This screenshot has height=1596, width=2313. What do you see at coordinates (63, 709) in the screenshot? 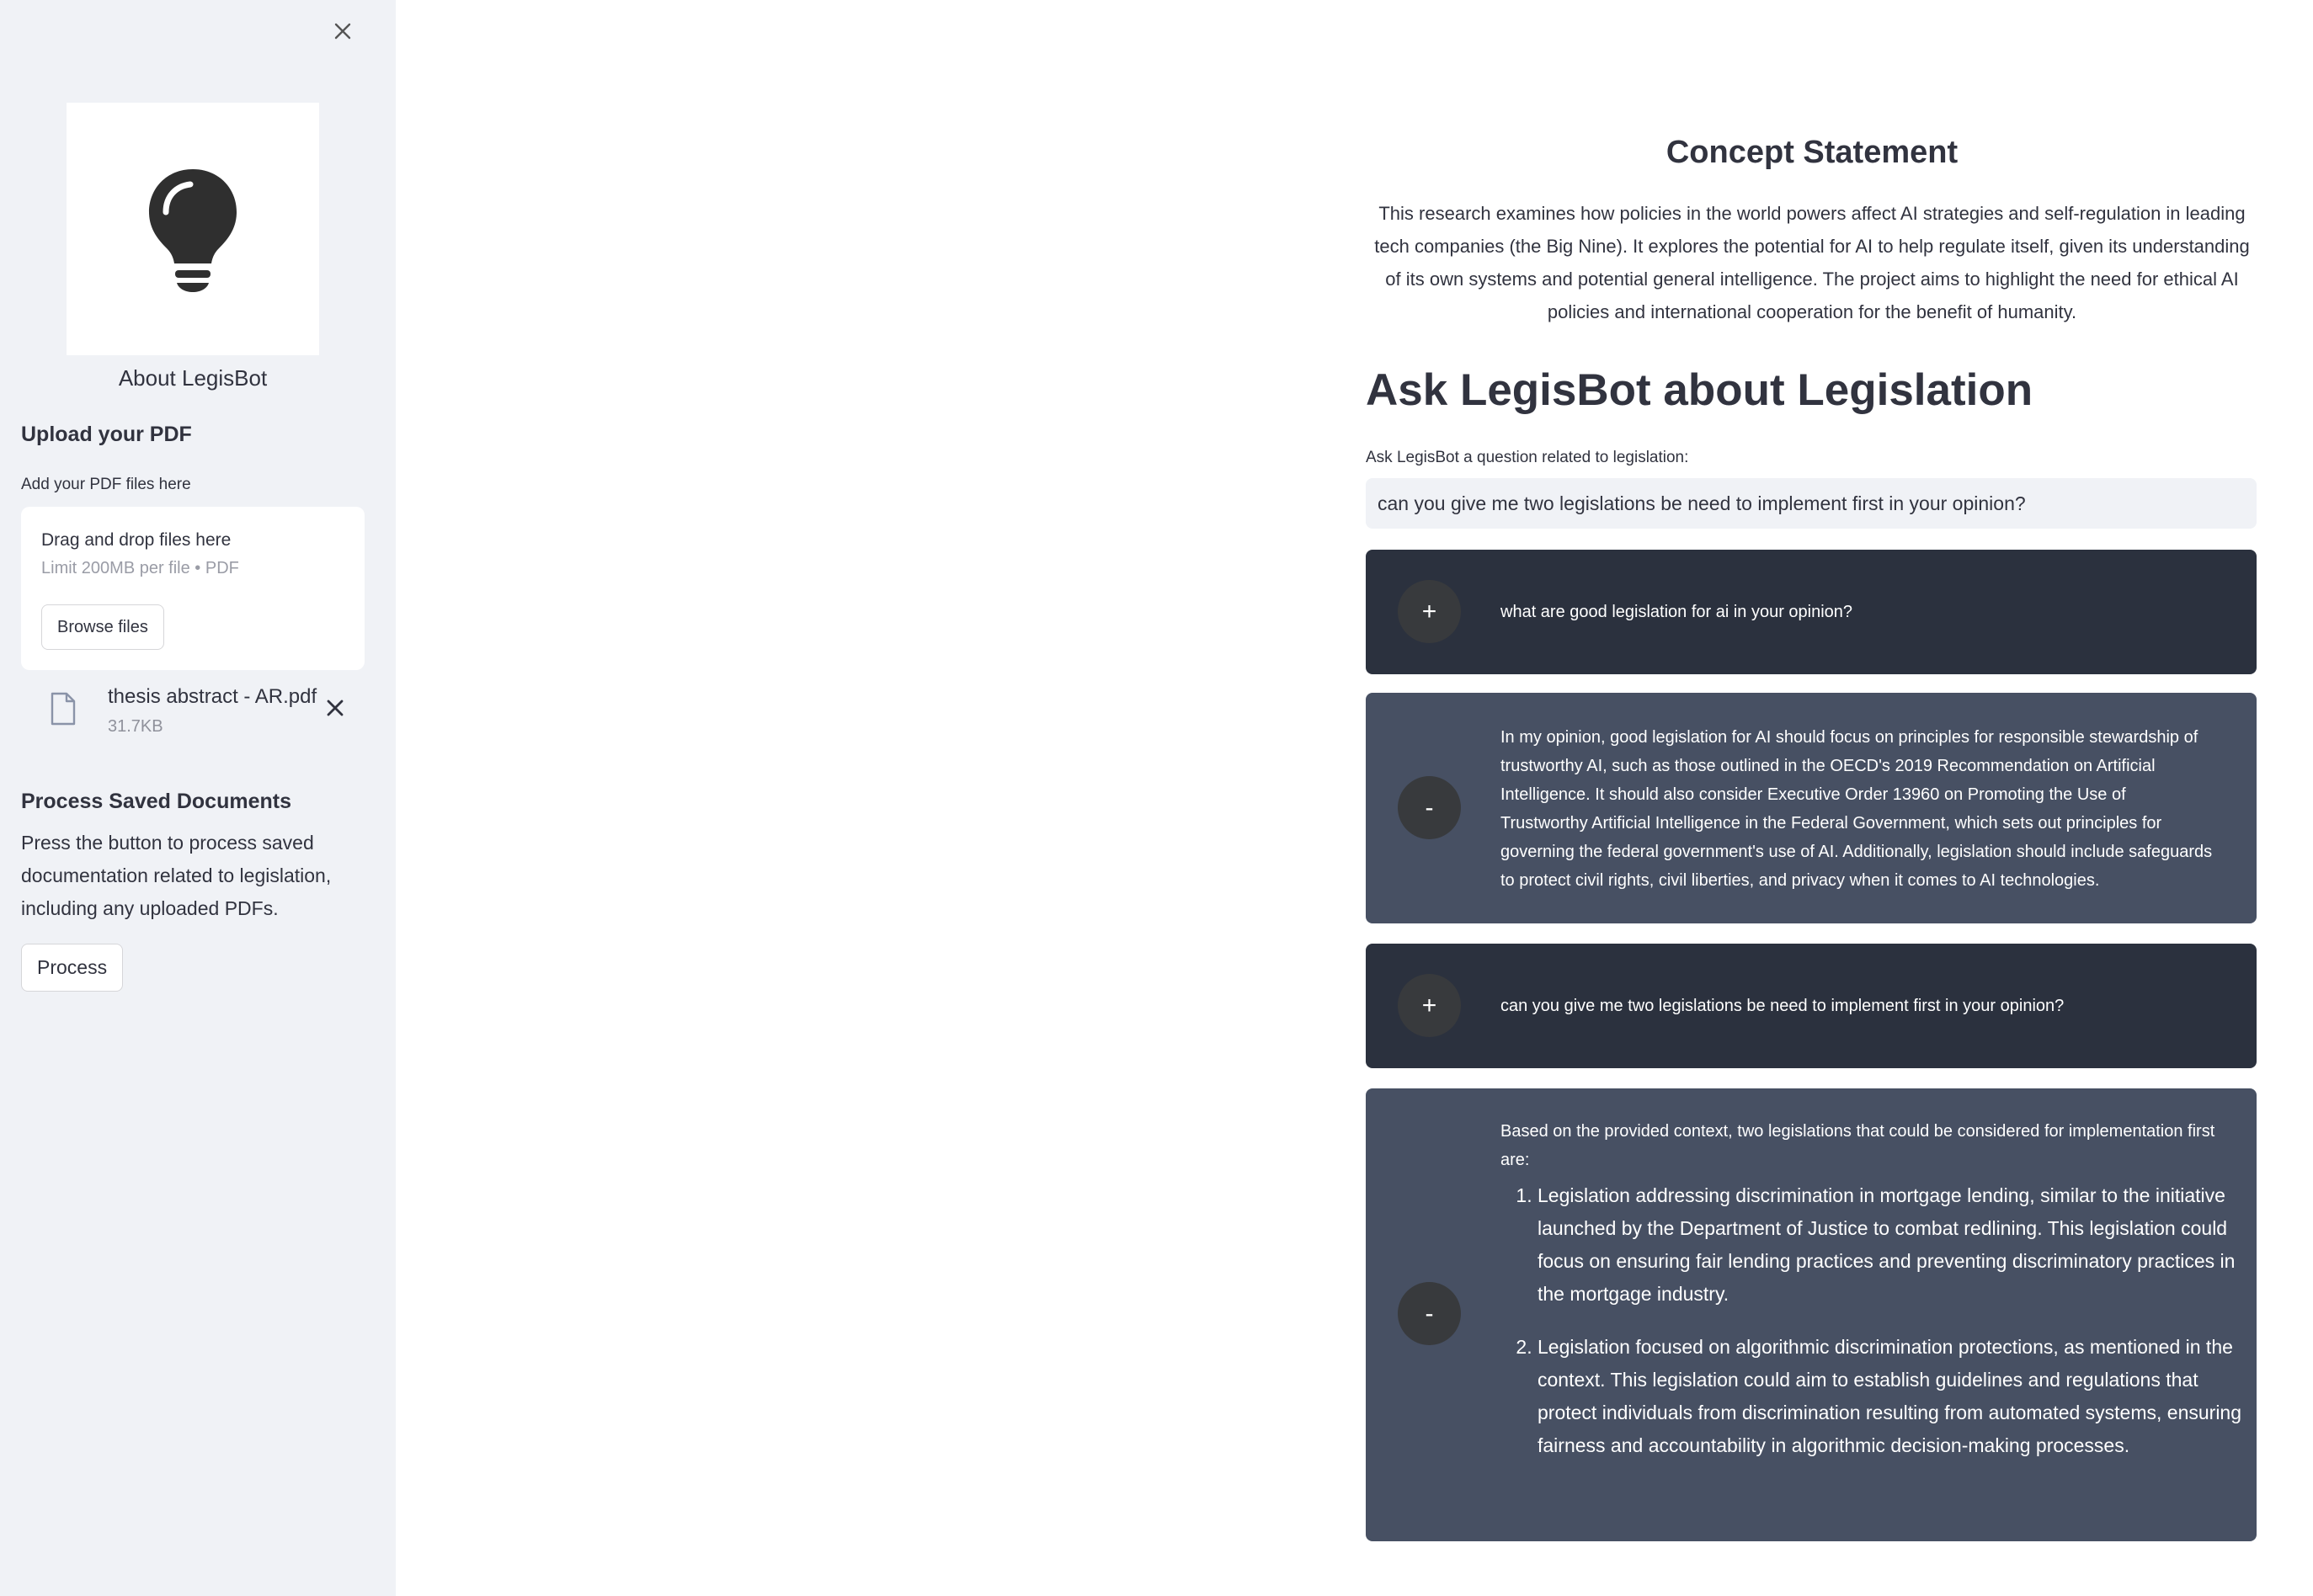
I see `file-icon` at bounding box center [63, 709].